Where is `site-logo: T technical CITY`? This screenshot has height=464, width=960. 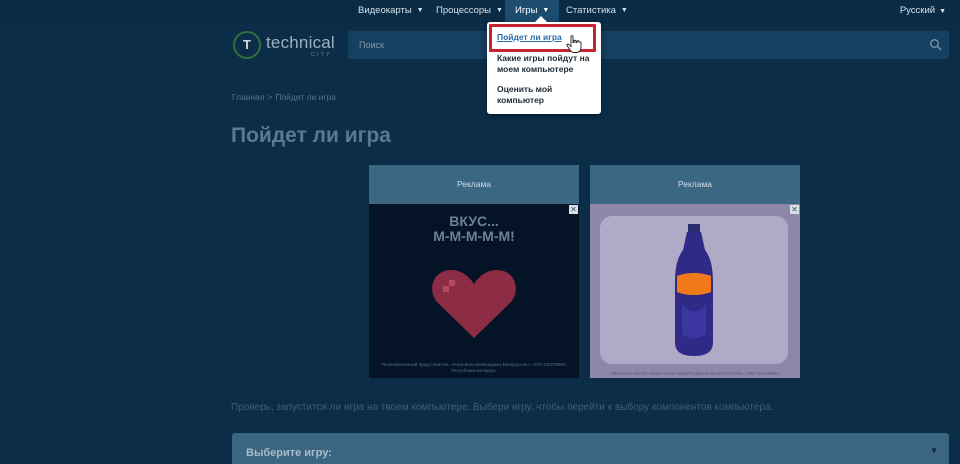
site-logo: T technical CITY is located at coordinates (284, 46).